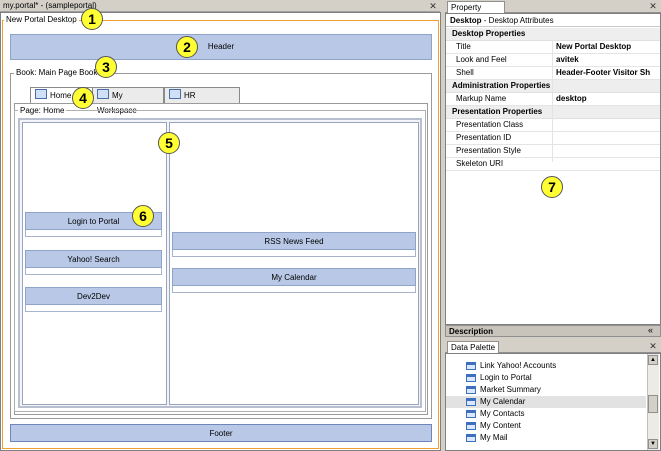  What do you see at coordinates (83, 98) in the screenshot?
I see `callout-4: 4` at bounding box center [83, 98].